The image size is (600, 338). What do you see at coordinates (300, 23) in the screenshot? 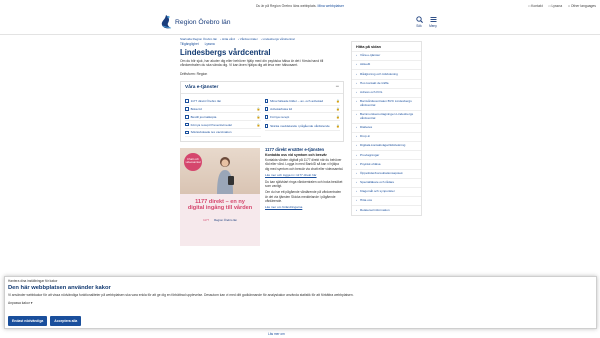
I see `site-header: Region Örebro län Sök Meny` at bounding box center [300, 23].